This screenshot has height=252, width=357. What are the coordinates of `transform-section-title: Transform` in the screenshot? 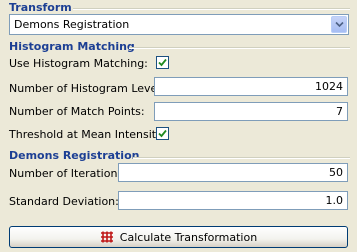 It's located at (40, 7).